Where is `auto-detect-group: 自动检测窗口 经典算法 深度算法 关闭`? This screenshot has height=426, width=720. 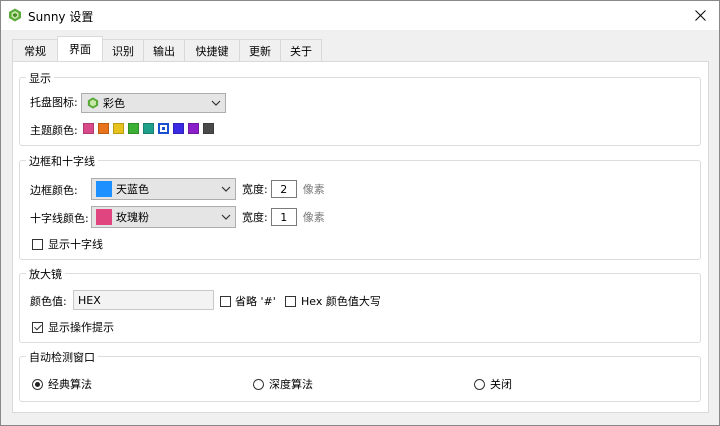
auto-detect-group: 自动检测窗口 经典算法 深度算法 关闭 is located at coordinates (360, 375).